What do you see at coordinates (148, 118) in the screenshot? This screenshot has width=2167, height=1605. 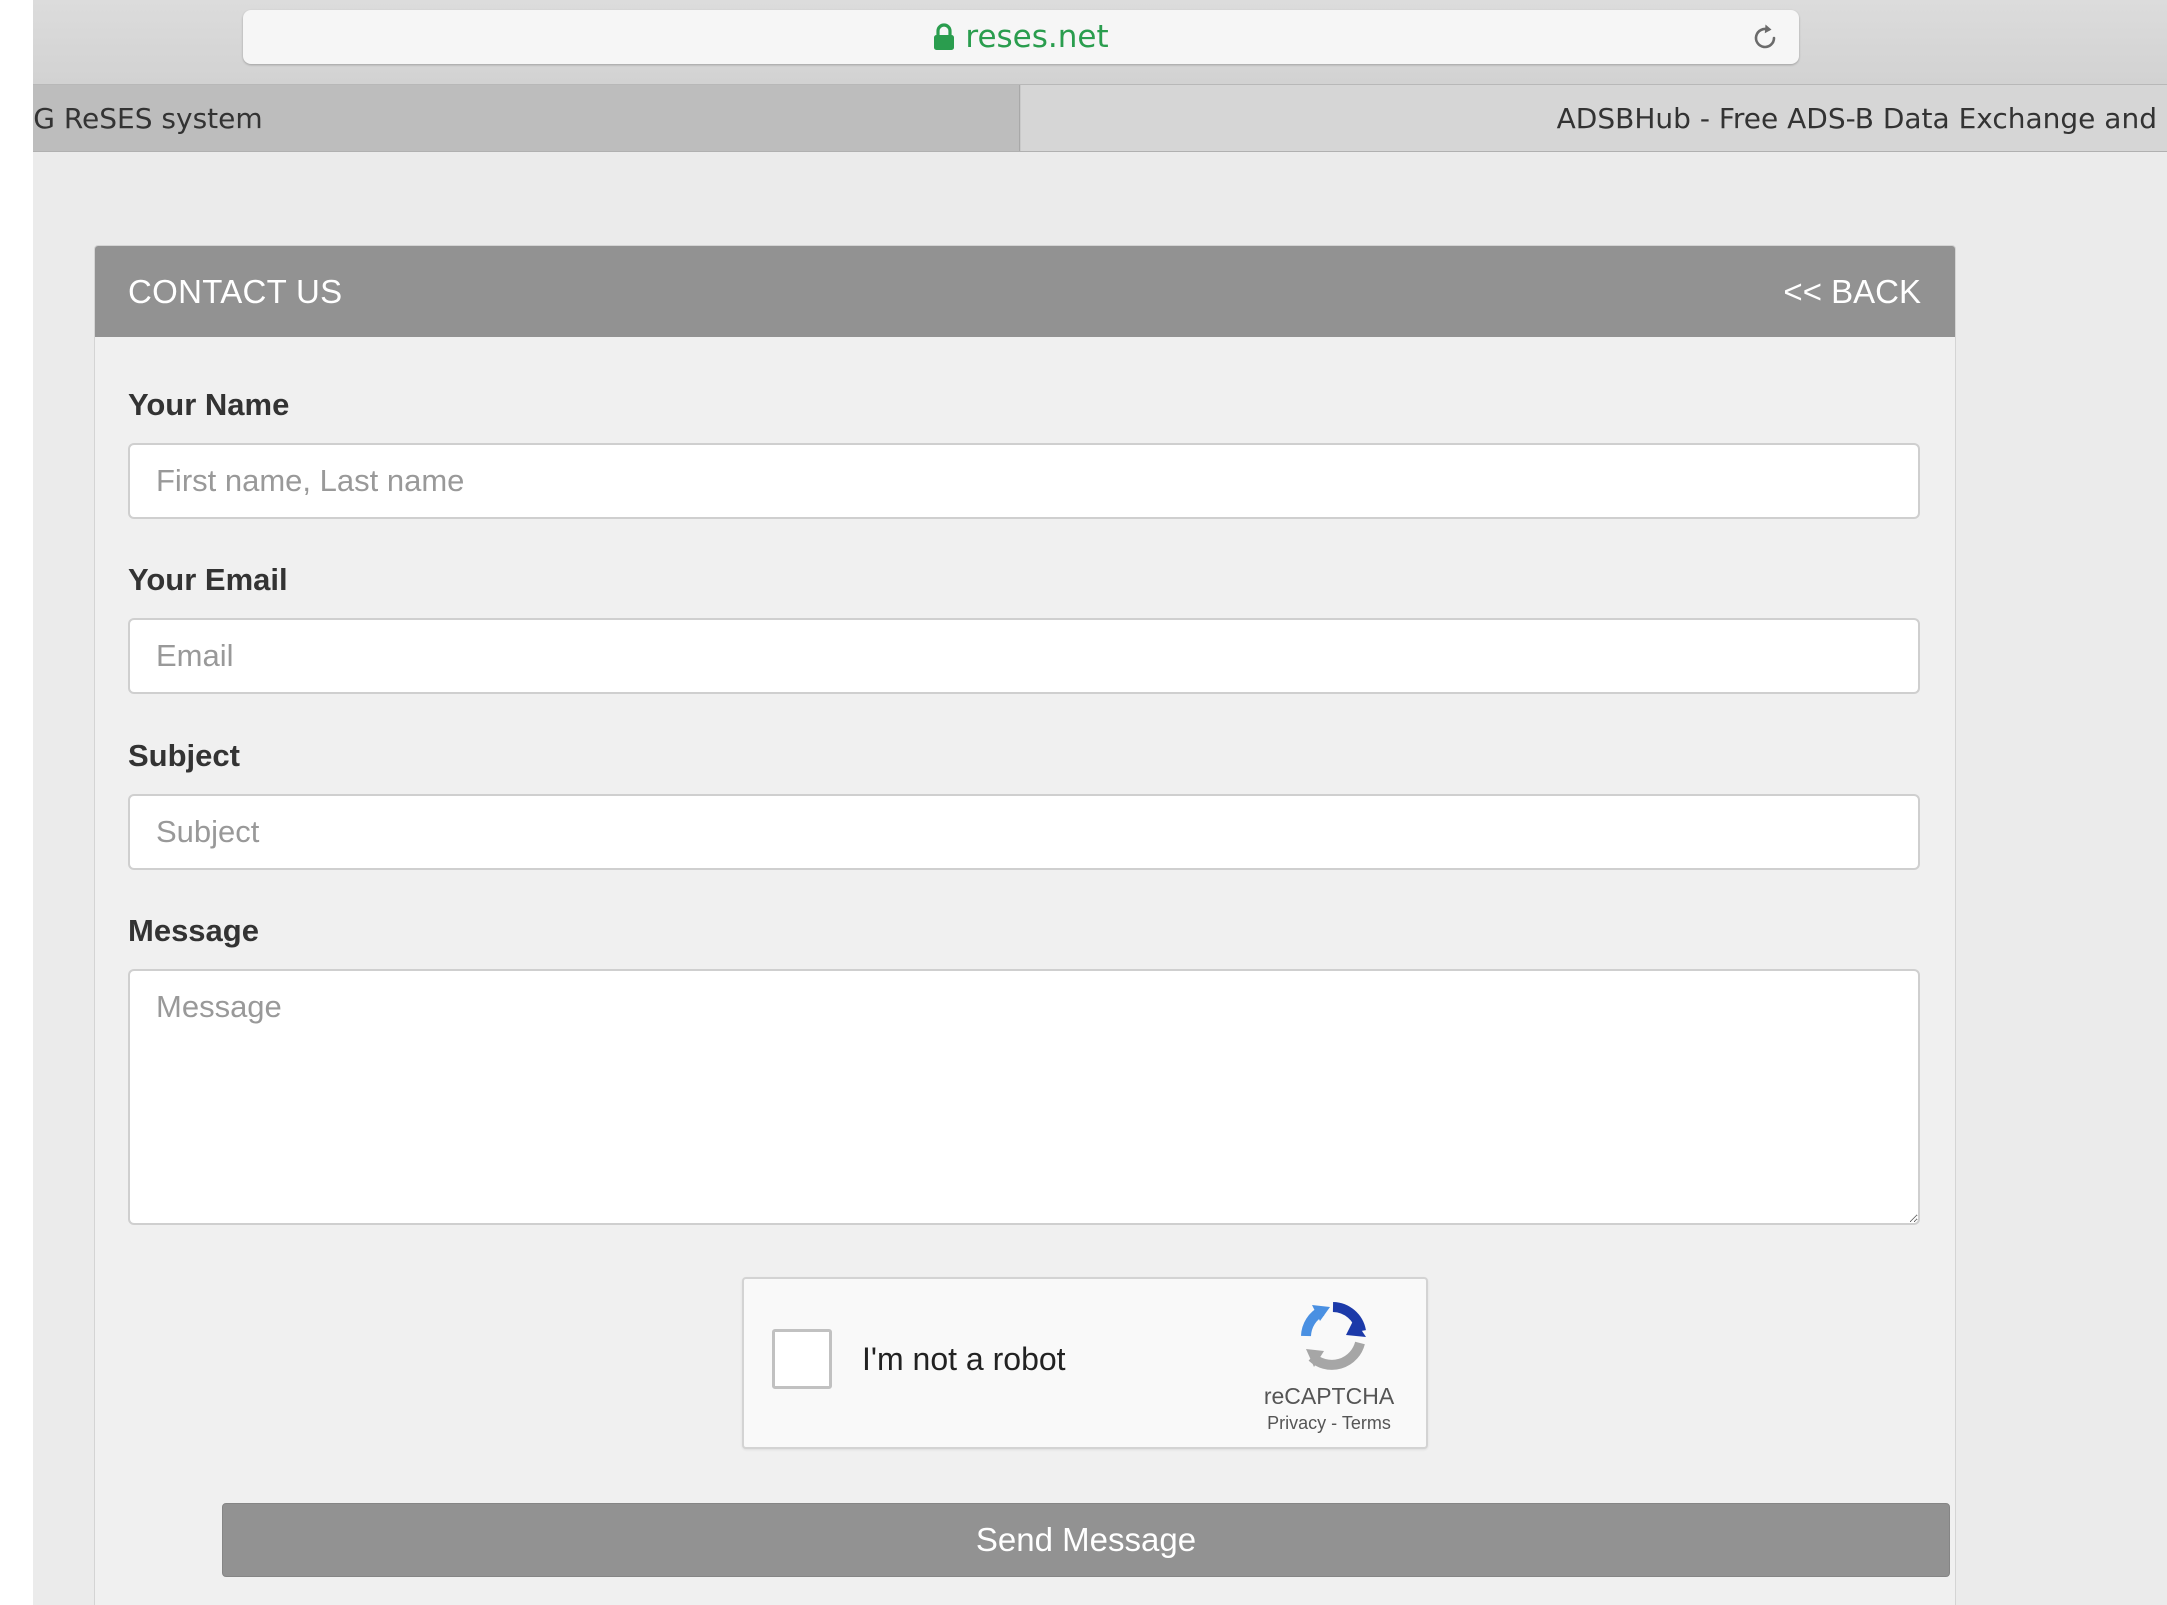 I see `tab-label: IG ReSES system` at bounding box center [148, 118].